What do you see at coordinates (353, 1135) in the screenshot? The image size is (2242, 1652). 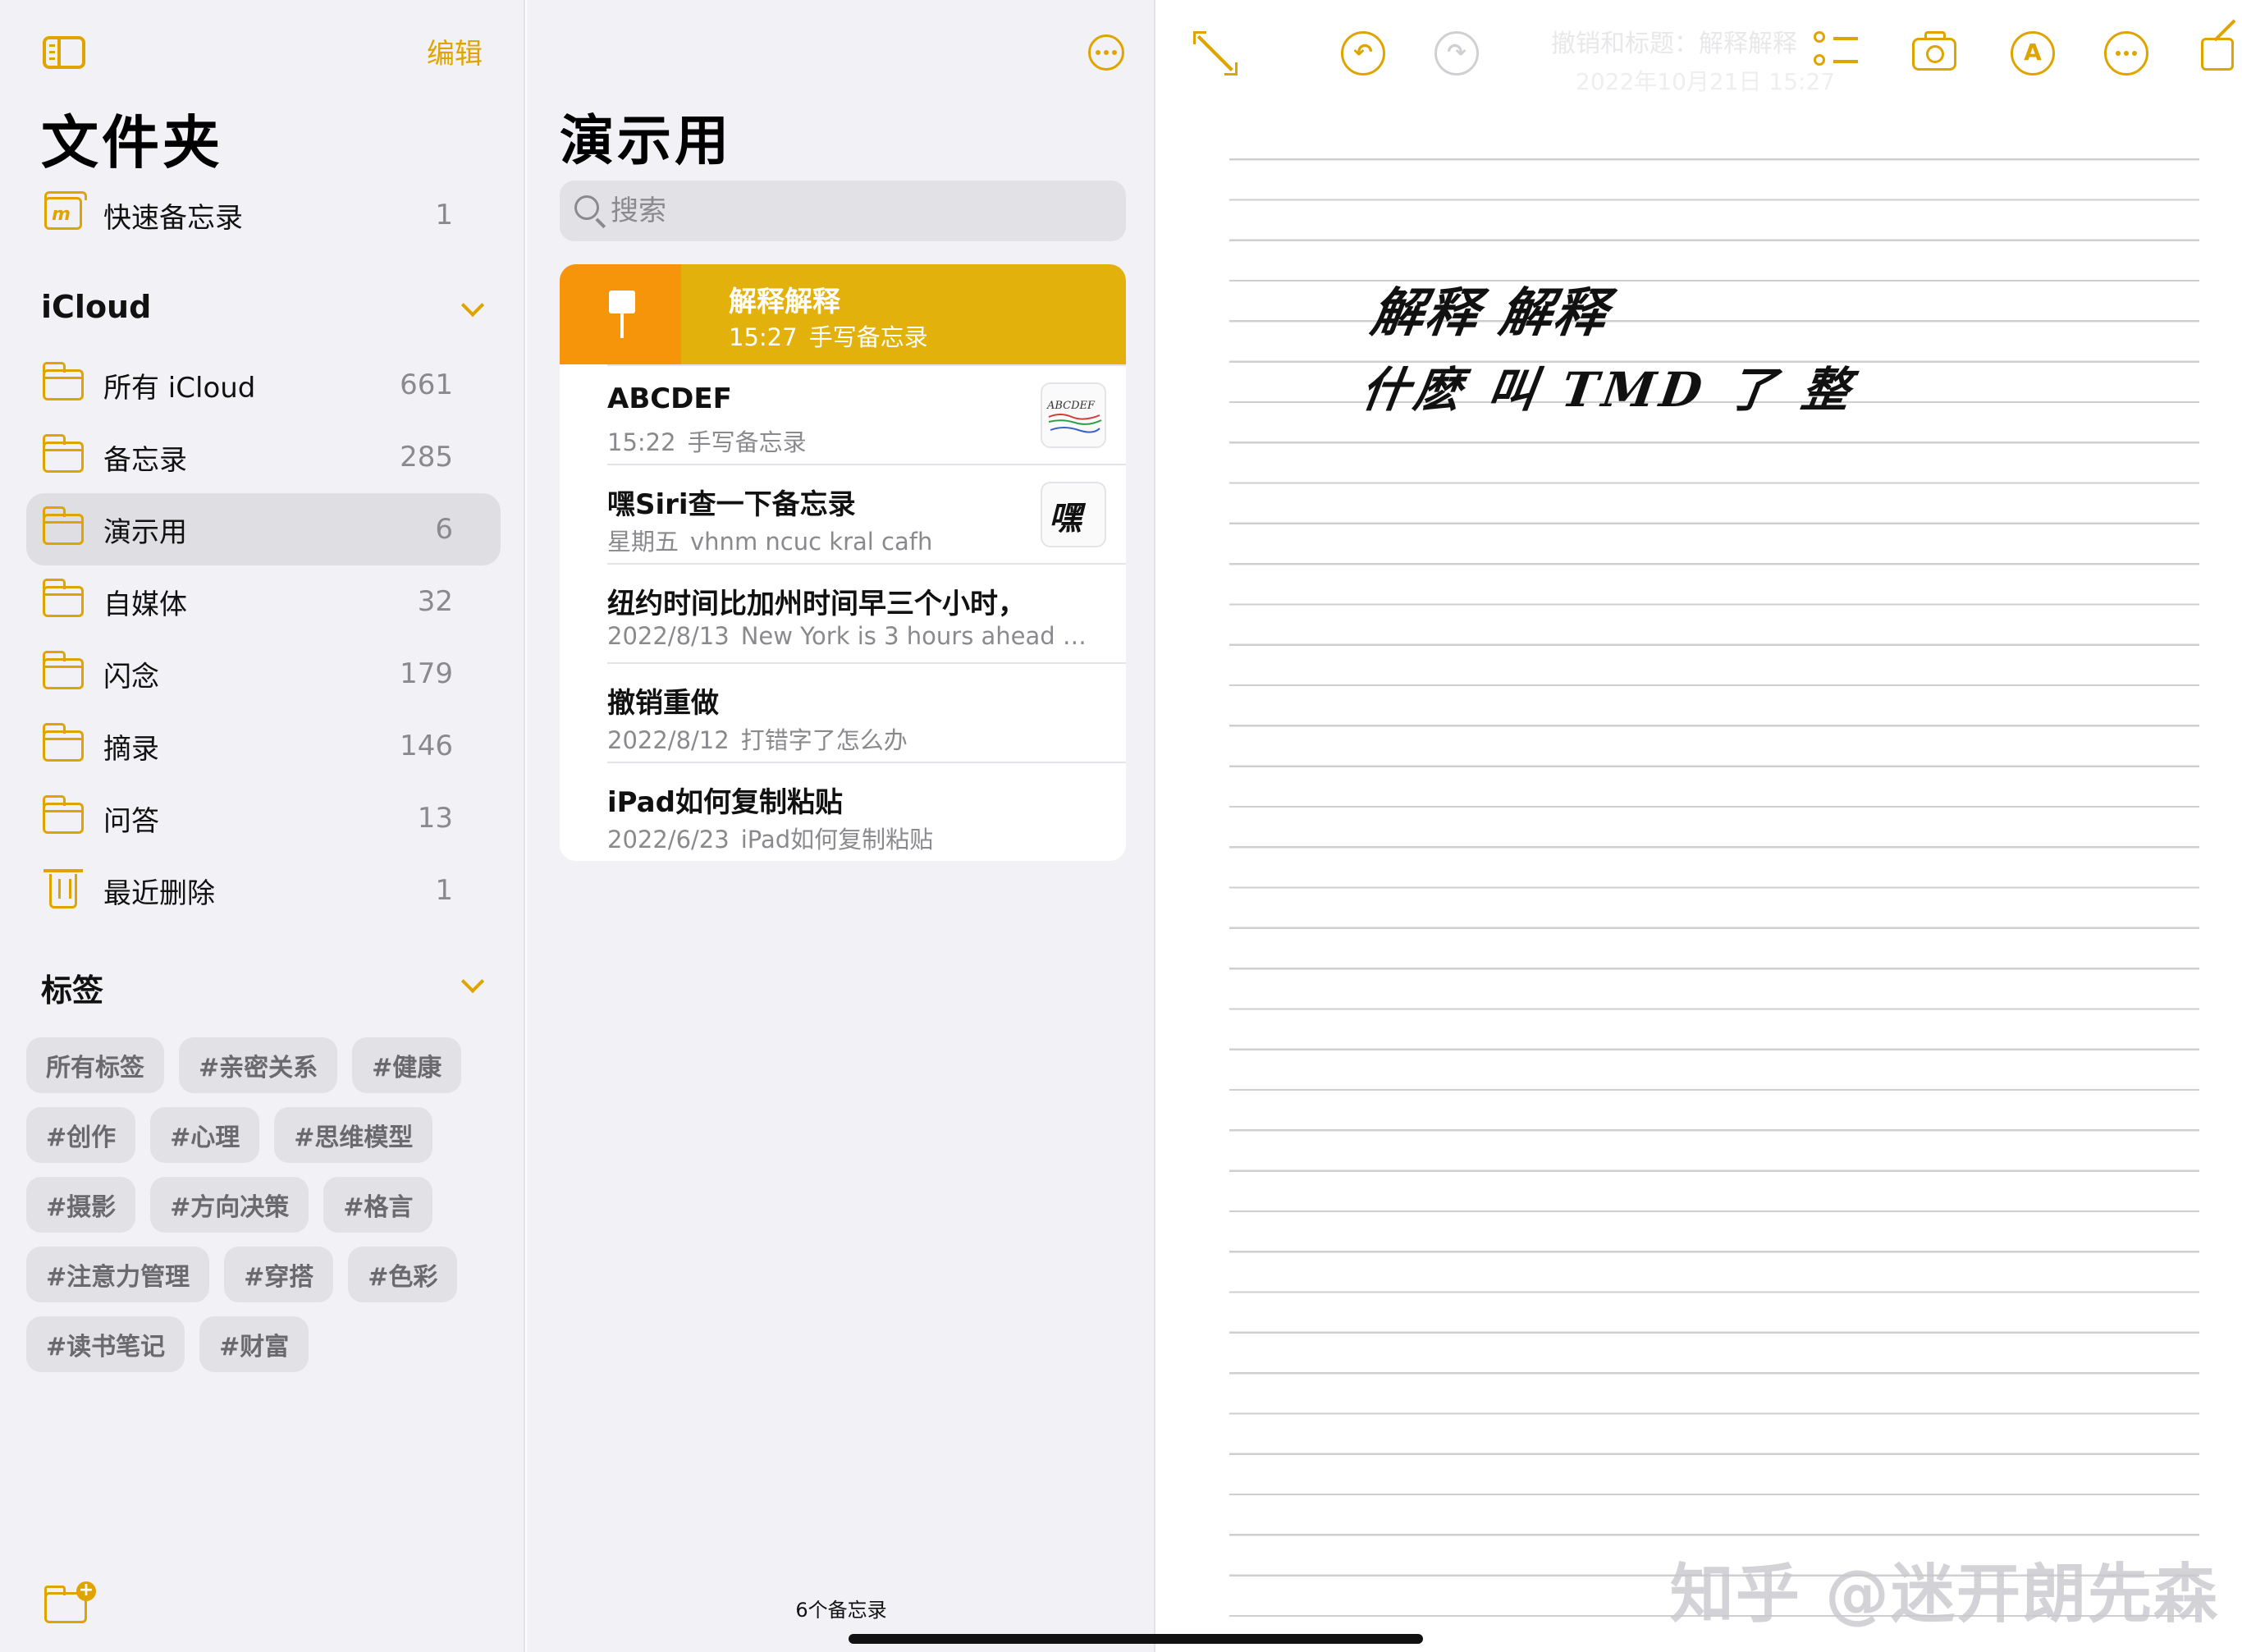 I see `tag-chip: #思维模型` at bounding box center [353, 1135].